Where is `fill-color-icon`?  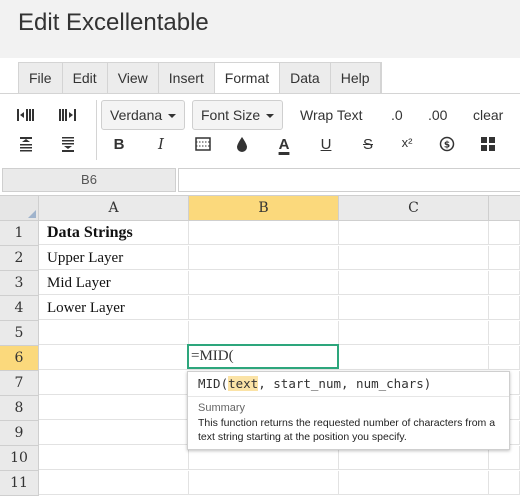
fill-color-icon is located at coordinates (242, 144).